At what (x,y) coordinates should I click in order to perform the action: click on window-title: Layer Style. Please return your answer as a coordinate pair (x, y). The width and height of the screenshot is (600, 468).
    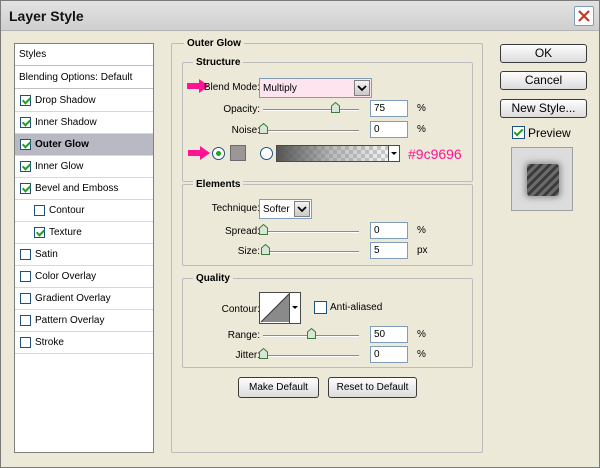
    Looking at the image, I should click on (46, 16).